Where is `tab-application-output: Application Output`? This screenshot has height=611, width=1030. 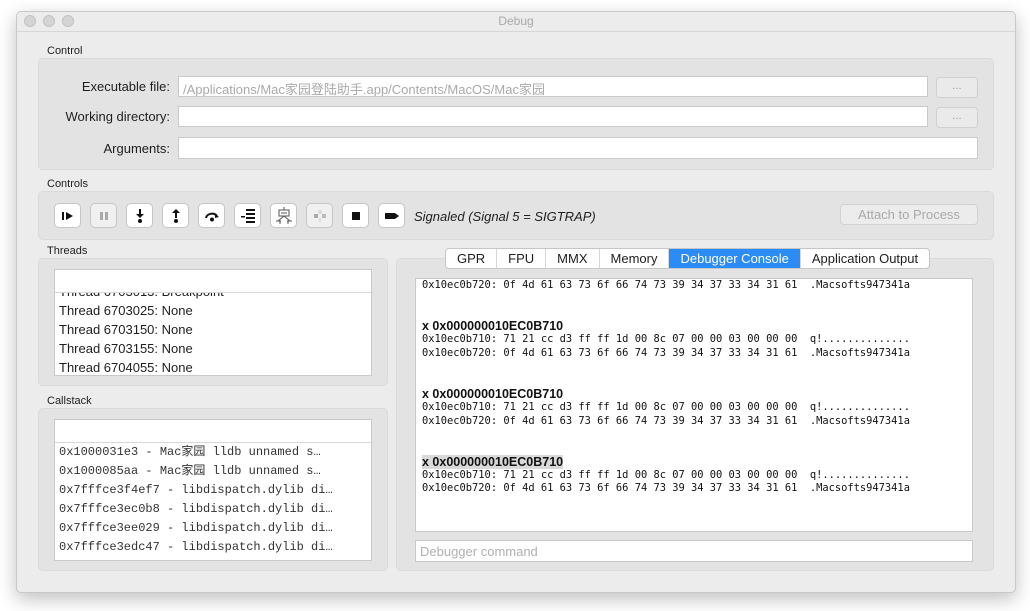 tab-application-output: Application Output is located at coordinates (865, 258).